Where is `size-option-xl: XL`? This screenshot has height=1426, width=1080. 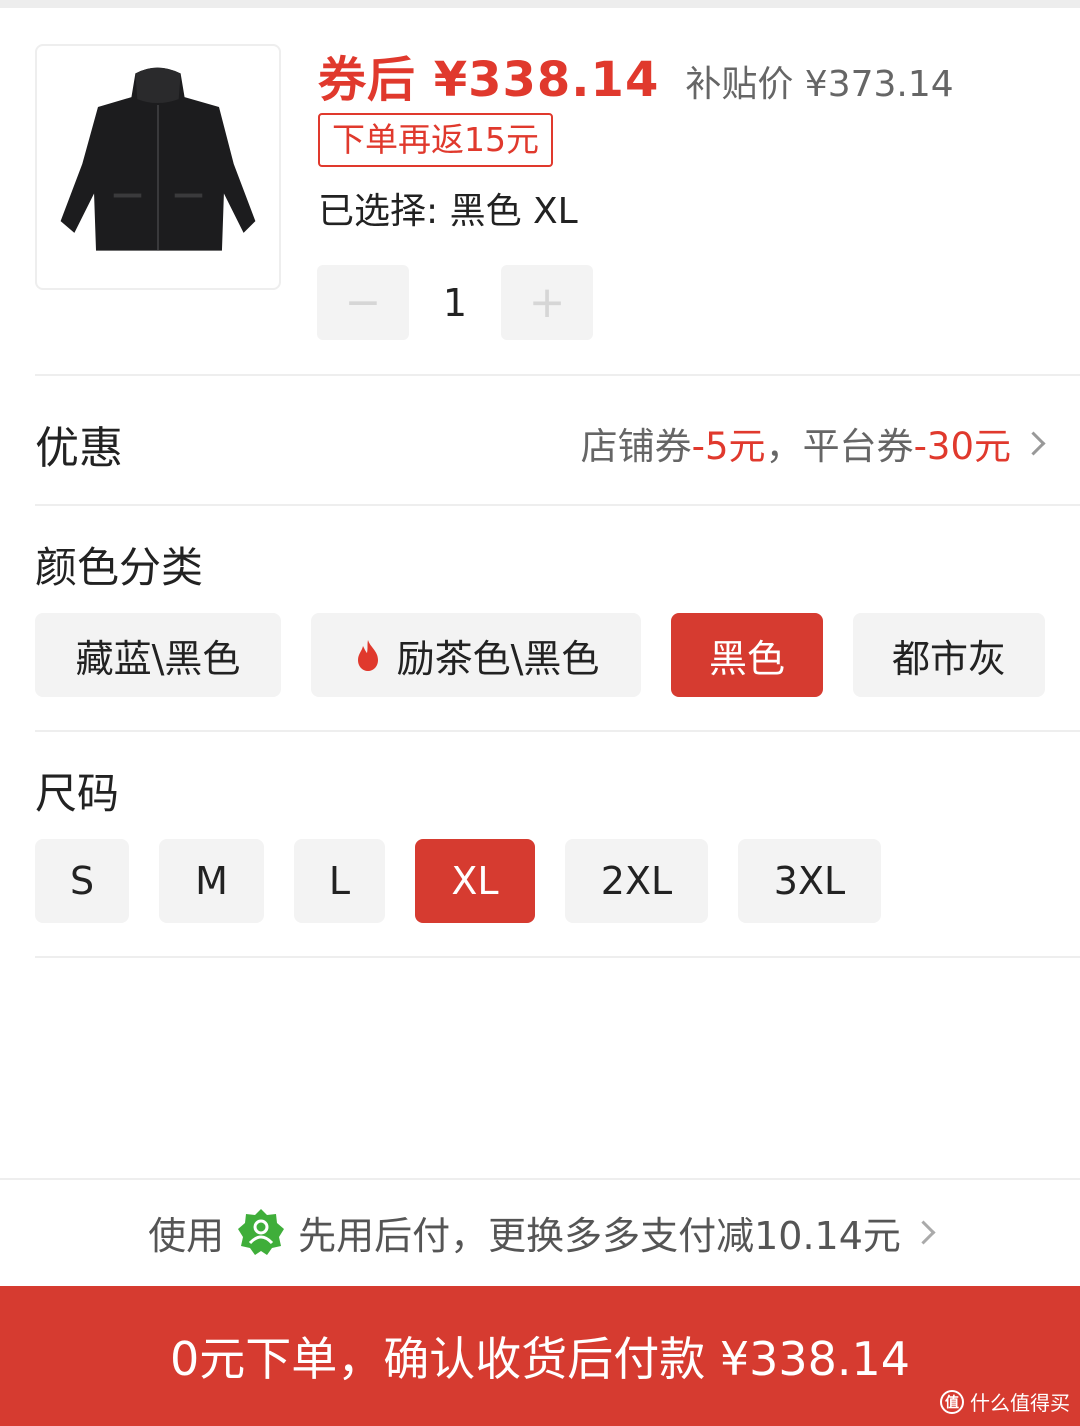 size-option-xl: XL is located at coordinates (475, 881).